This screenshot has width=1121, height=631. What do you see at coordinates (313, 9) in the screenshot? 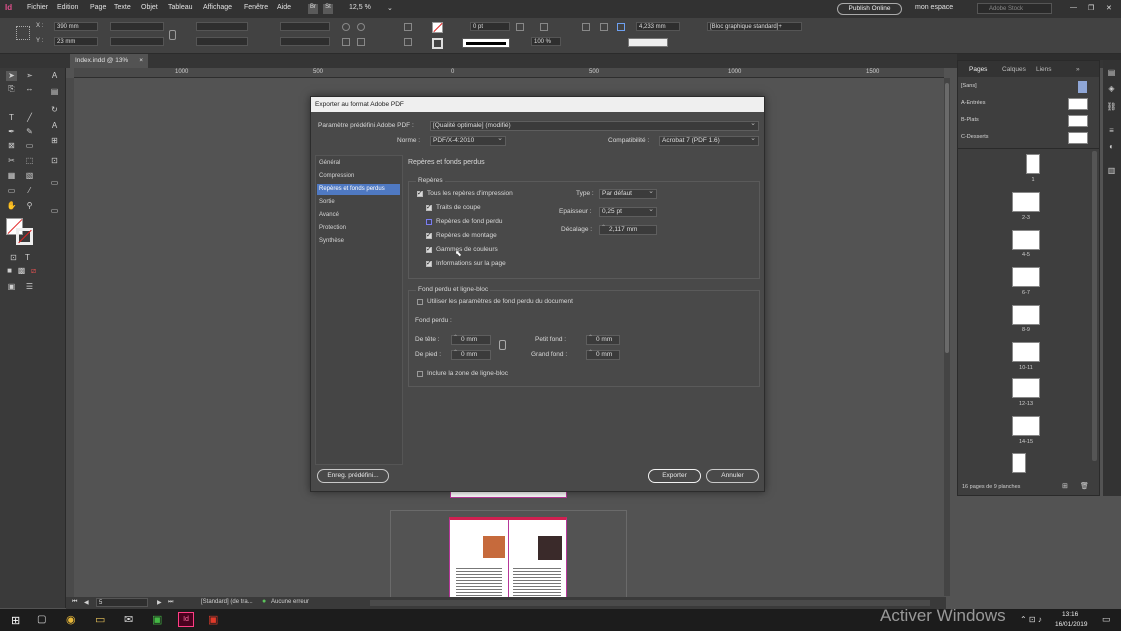
I see `bridge-icon: Br` at bounding box center [313, 9].